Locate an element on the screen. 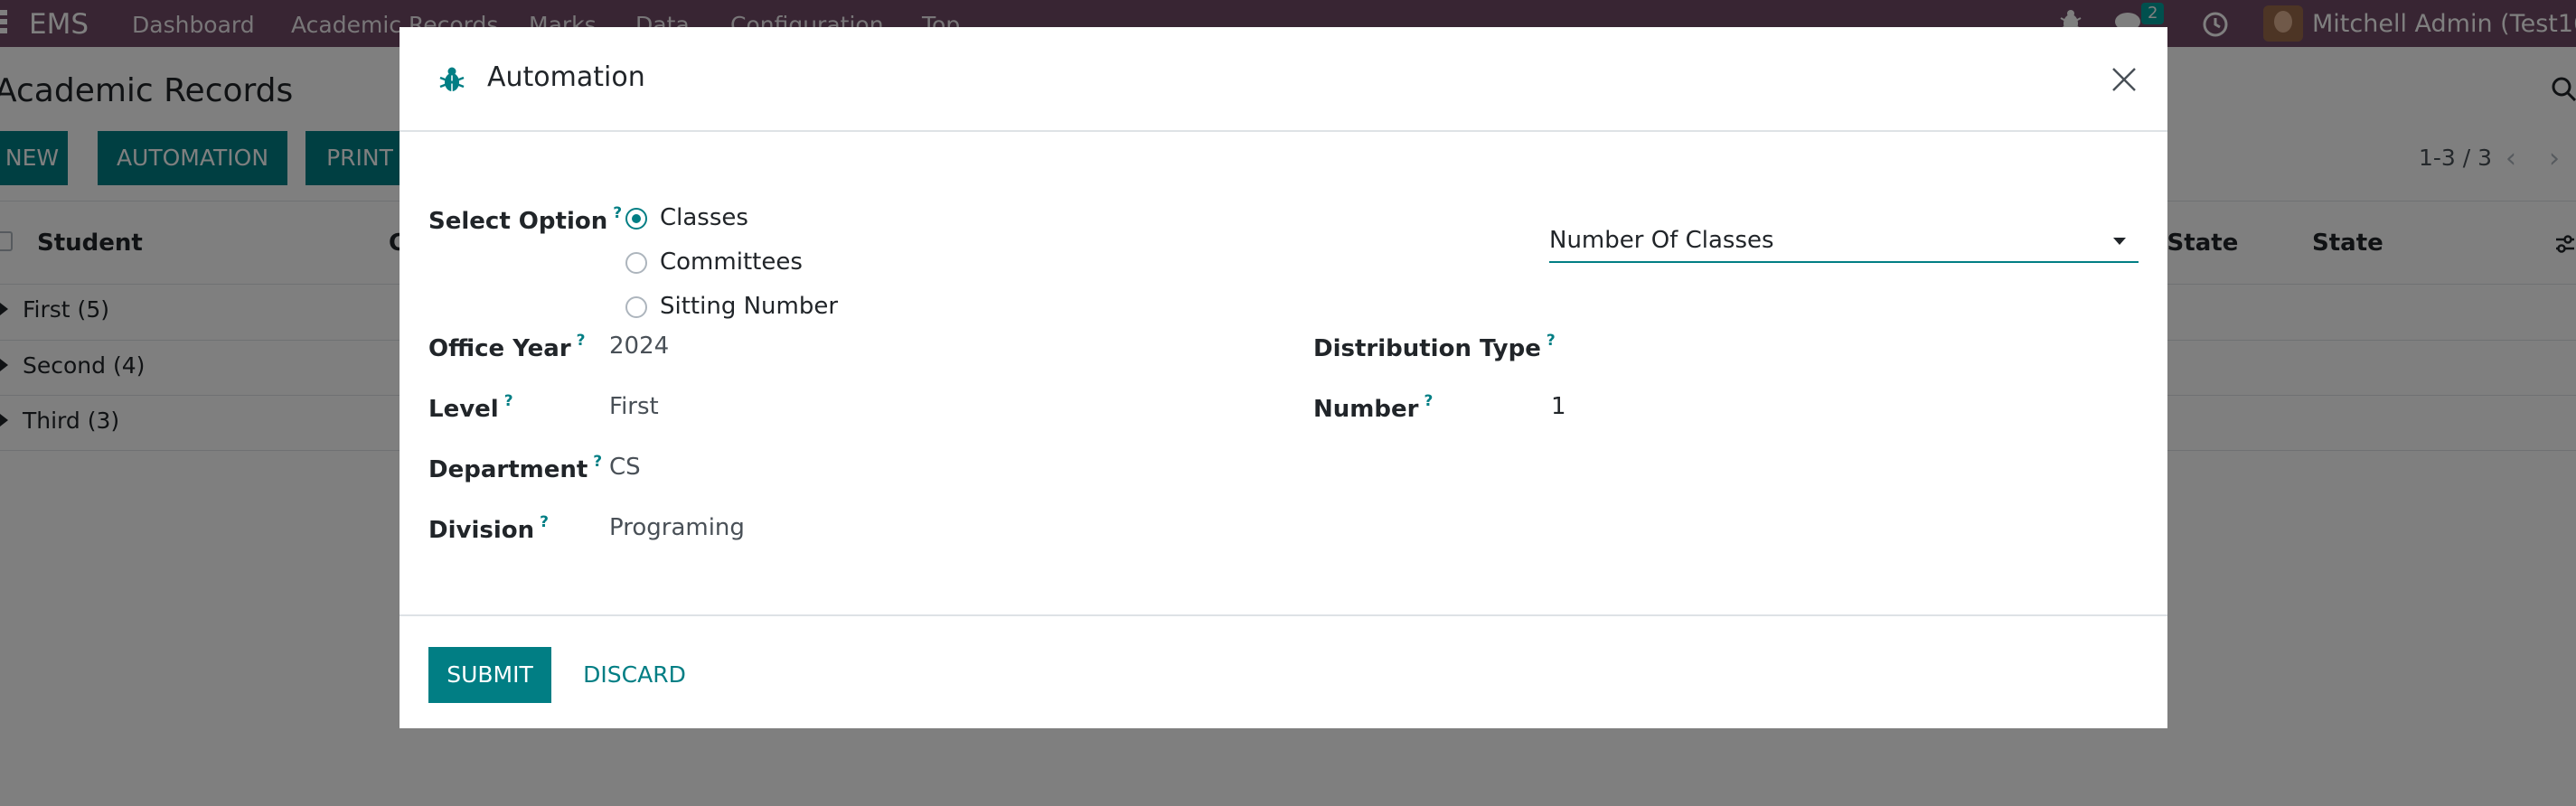 The image size is (2576, 806). radio-label-committees: Committees is located at coordinates (732, 262).